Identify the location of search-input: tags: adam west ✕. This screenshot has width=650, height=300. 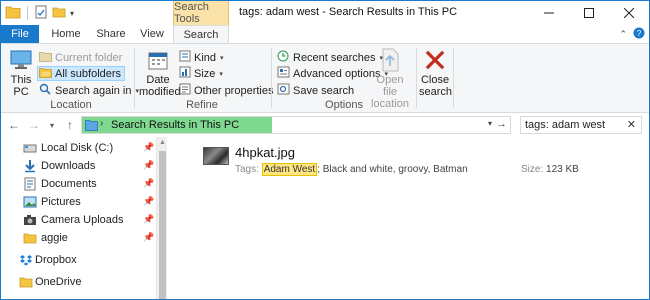
(581, 125).